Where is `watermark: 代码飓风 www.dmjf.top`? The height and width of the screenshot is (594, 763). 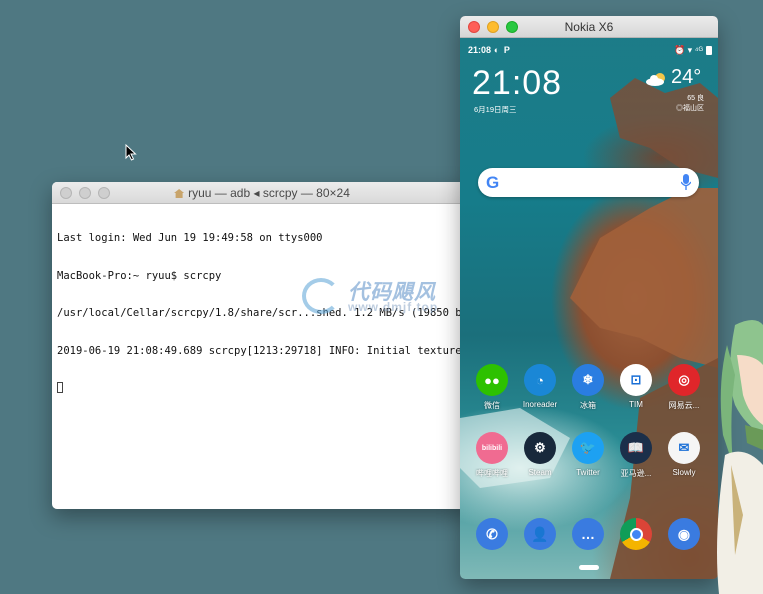 watermark: 代码飓风 www.dmjf.top is located at coordinates (384, 296).